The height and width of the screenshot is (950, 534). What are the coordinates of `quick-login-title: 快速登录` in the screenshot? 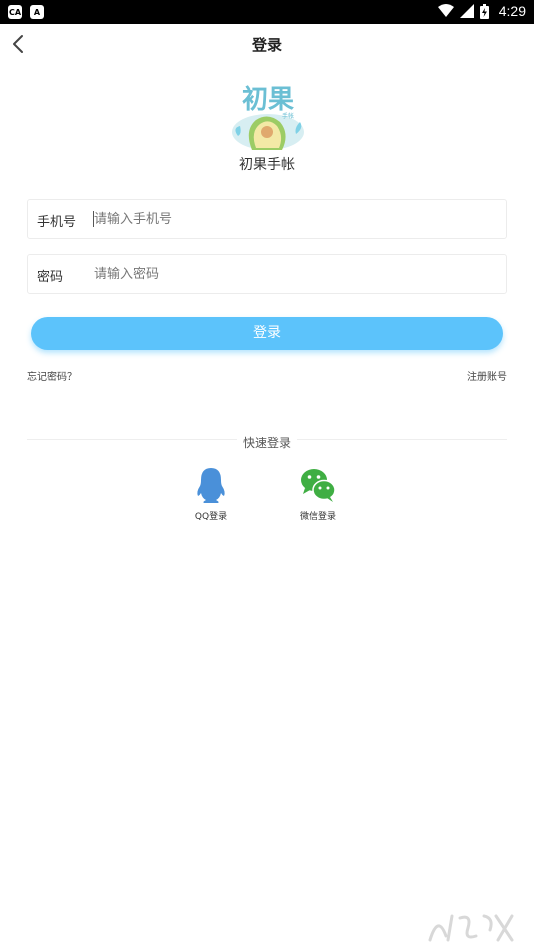 It's located at (266, 443).